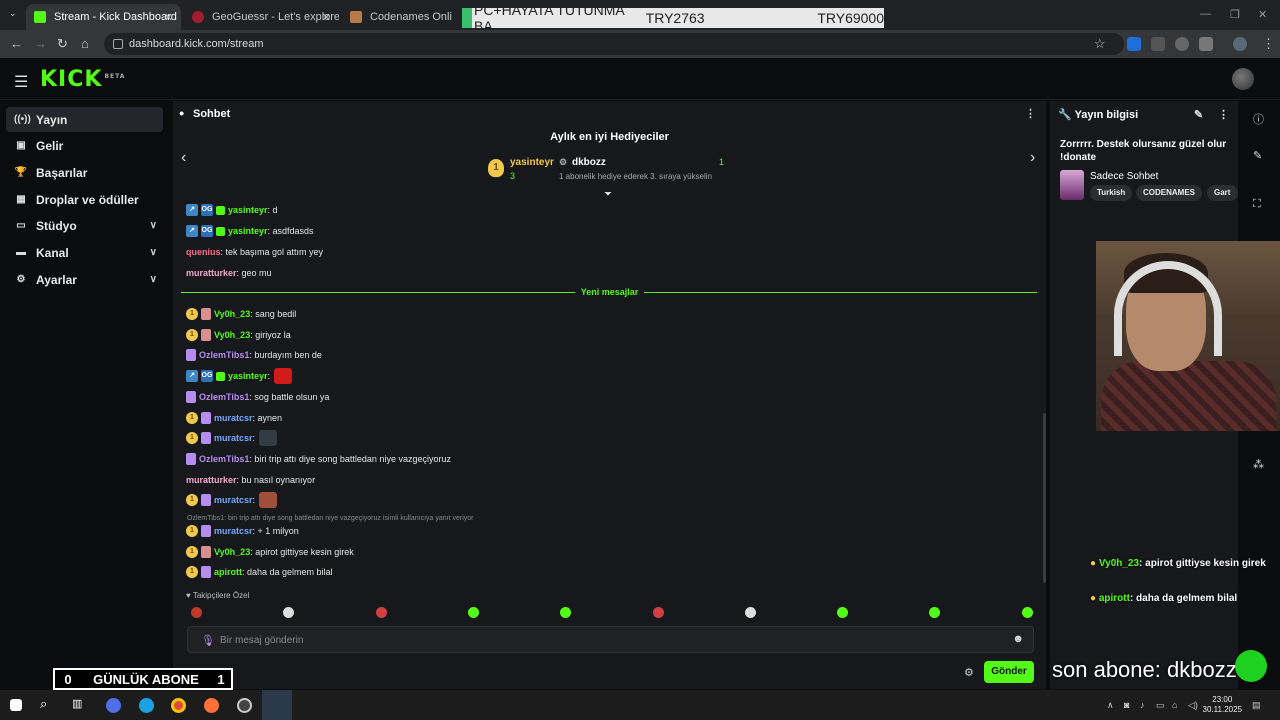 Image resolution: width=1280 pixels, height=720 pixels. Describe the element at coordinates (254, 355) in the screenshot. I see `chat-message: OzlemTibs1: burdayım ben de` at that location.